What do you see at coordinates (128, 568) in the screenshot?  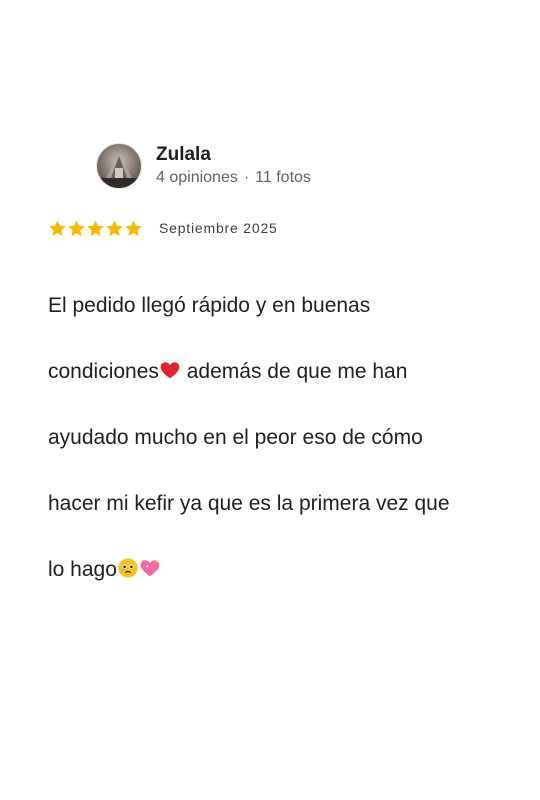 I see `holding-back-tears-emoji-icon` at bounding box center [128, 568].